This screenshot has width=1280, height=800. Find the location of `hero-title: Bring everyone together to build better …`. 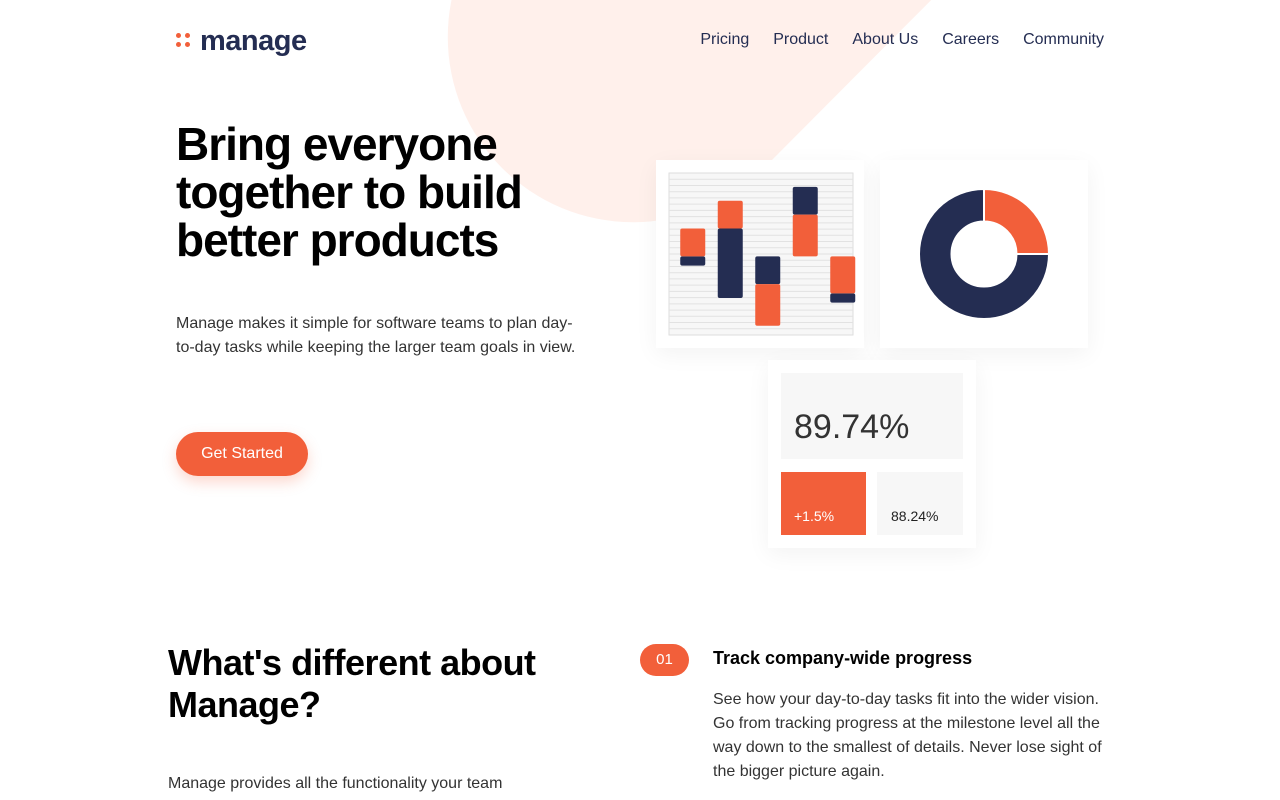

hero-title: Bring everyone together to build better … is located at coordinates (349, 192).